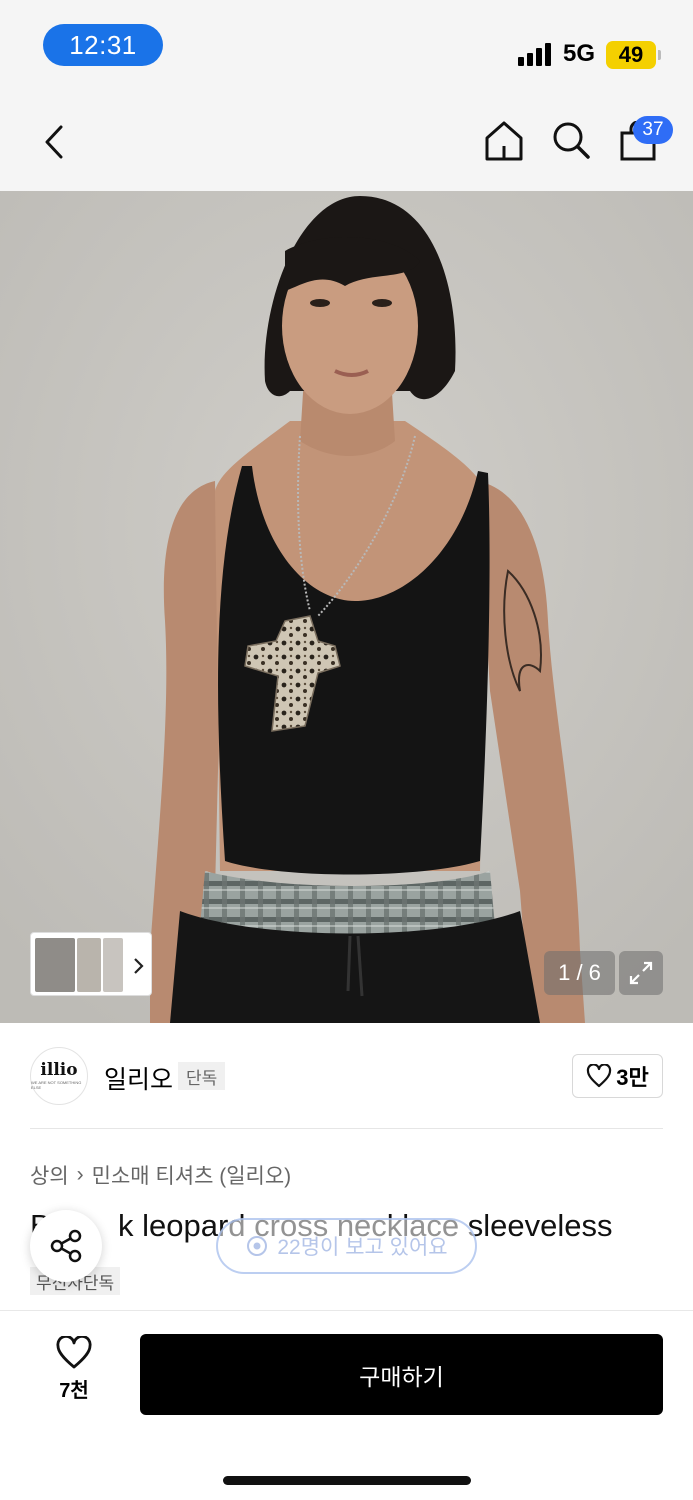 The width and height of the screenshot is (693, 1500). I want to click on signal-icon, so click(536, 54).